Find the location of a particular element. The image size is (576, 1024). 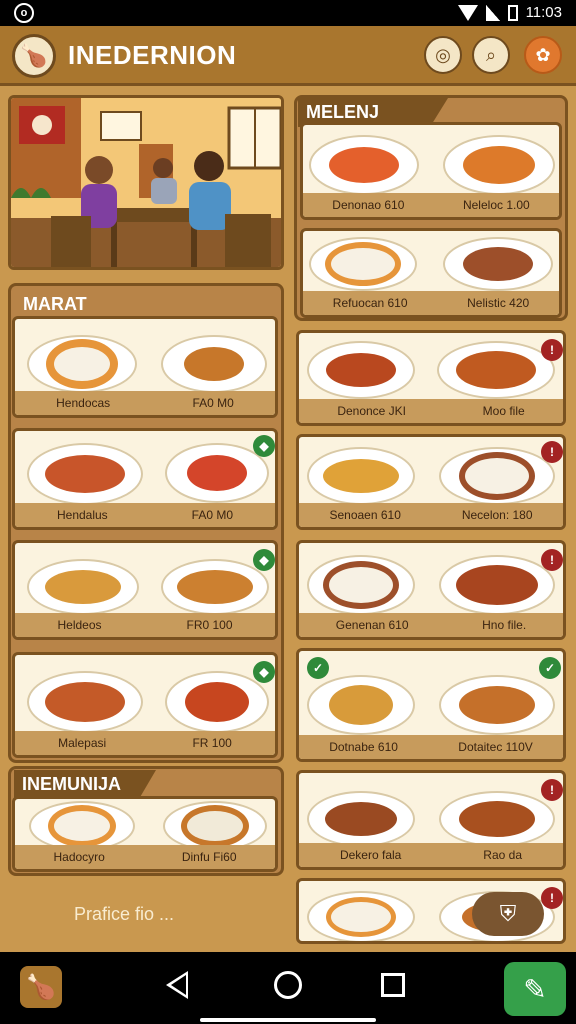

dish-price-strip: Refuocan 610 Nelistic 420 is located at coordinates (431, 303).